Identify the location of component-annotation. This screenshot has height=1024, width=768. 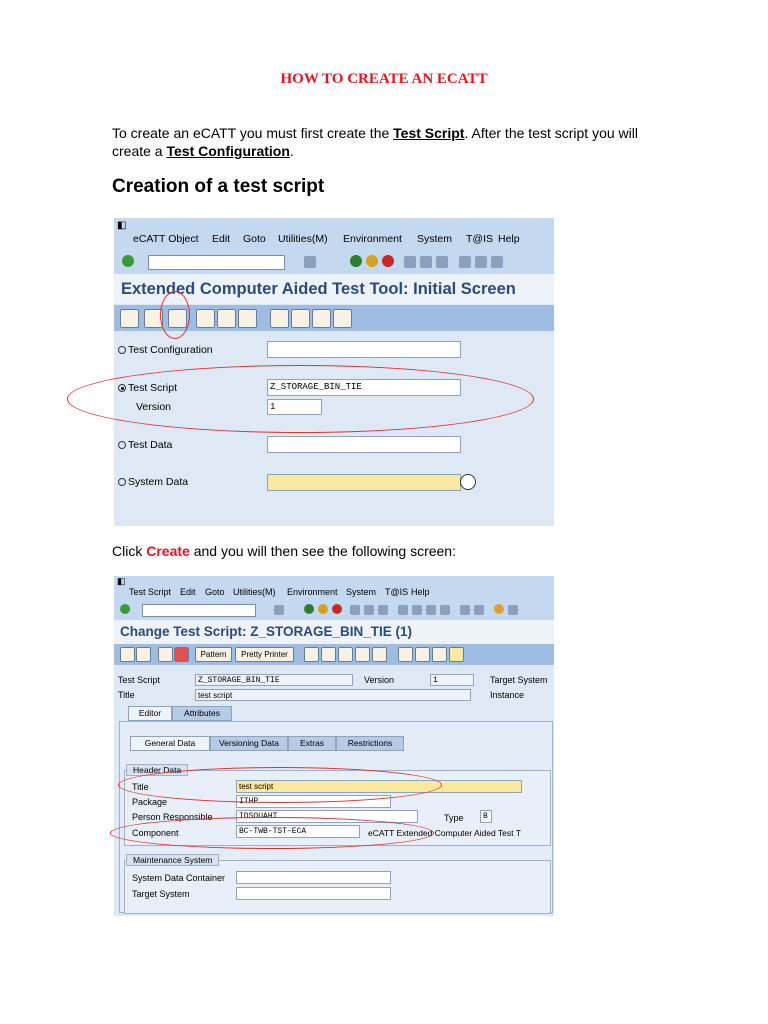
(272, 833).